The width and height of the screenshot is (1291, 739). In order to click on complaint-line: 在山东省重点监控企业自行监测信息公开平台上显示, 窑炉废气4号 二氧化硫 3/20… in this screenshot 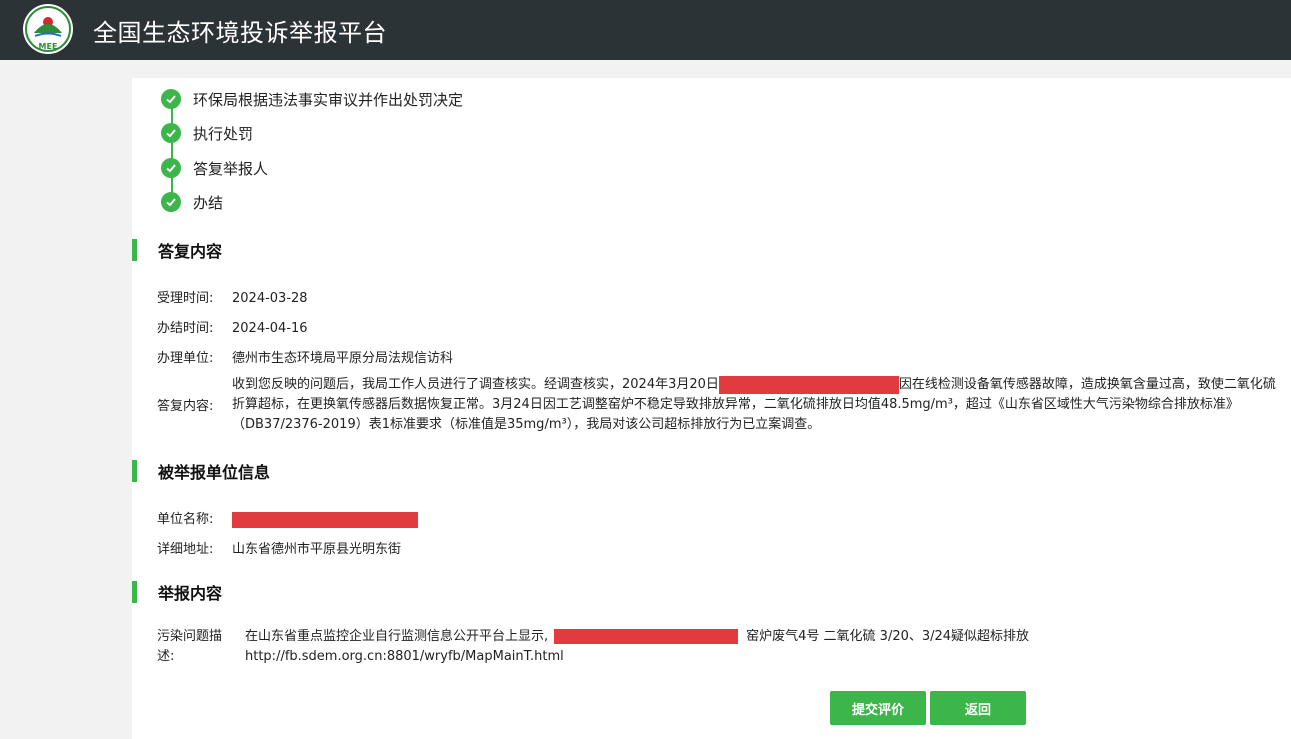, I will do `click(745, 637)`.